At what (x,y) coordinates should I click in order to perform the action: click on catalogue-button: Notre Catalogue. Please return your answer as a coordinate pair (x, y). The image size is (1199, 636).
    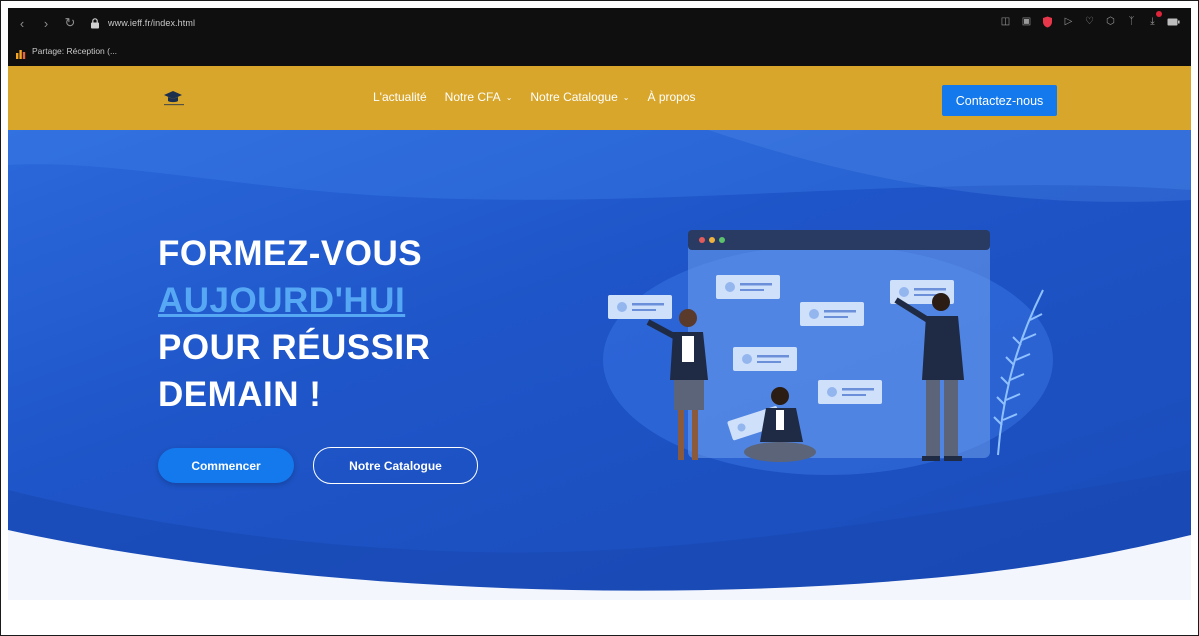
    Looking at the image, I should click on (395, 465).